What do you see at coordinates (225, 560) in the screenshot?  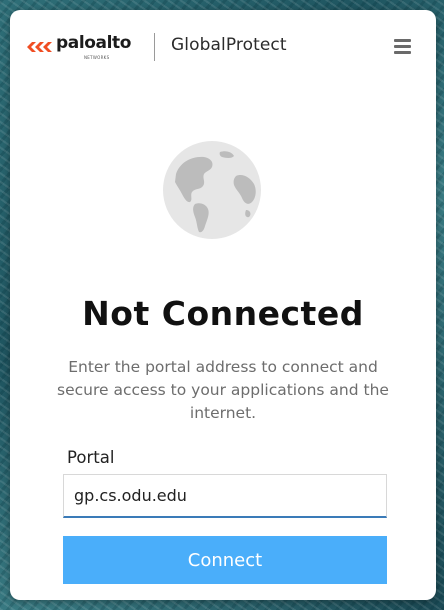 I see `connect-button: Connect` at bounding box center [225, 560].